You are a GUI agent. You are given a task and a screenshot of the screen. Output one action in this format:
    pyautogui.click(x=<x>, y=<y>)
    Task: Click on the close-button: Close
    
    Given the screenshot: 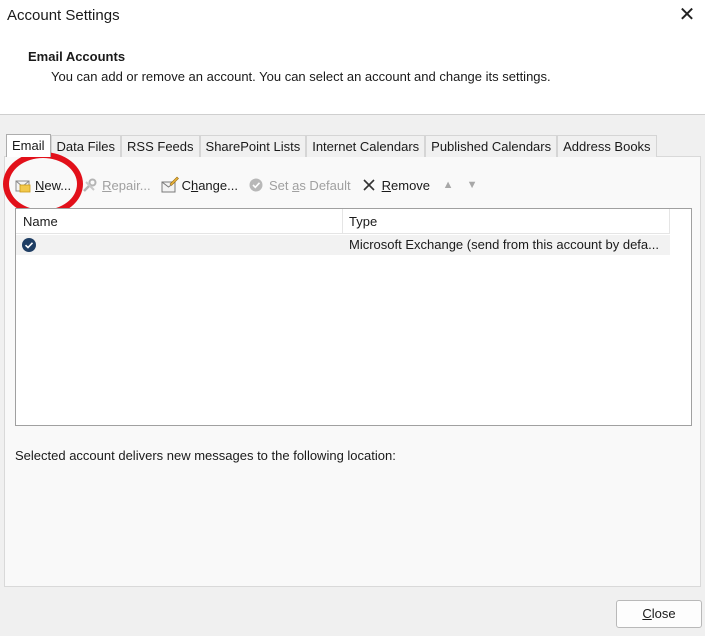 What is the action you would take?
    pyautogui.click(x=659, y=614)
    